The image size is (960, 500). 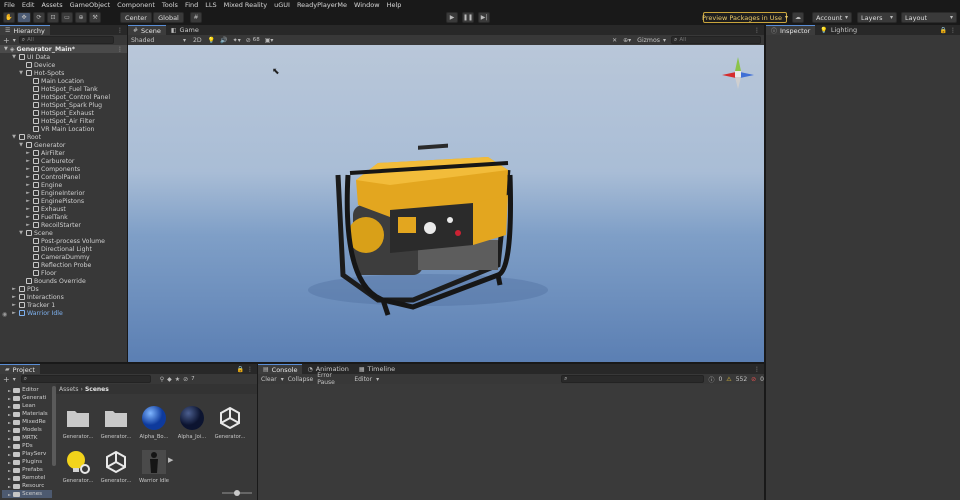 I want to click on tab-timeline: ▦ Timeline, so click(x=377, y=369).